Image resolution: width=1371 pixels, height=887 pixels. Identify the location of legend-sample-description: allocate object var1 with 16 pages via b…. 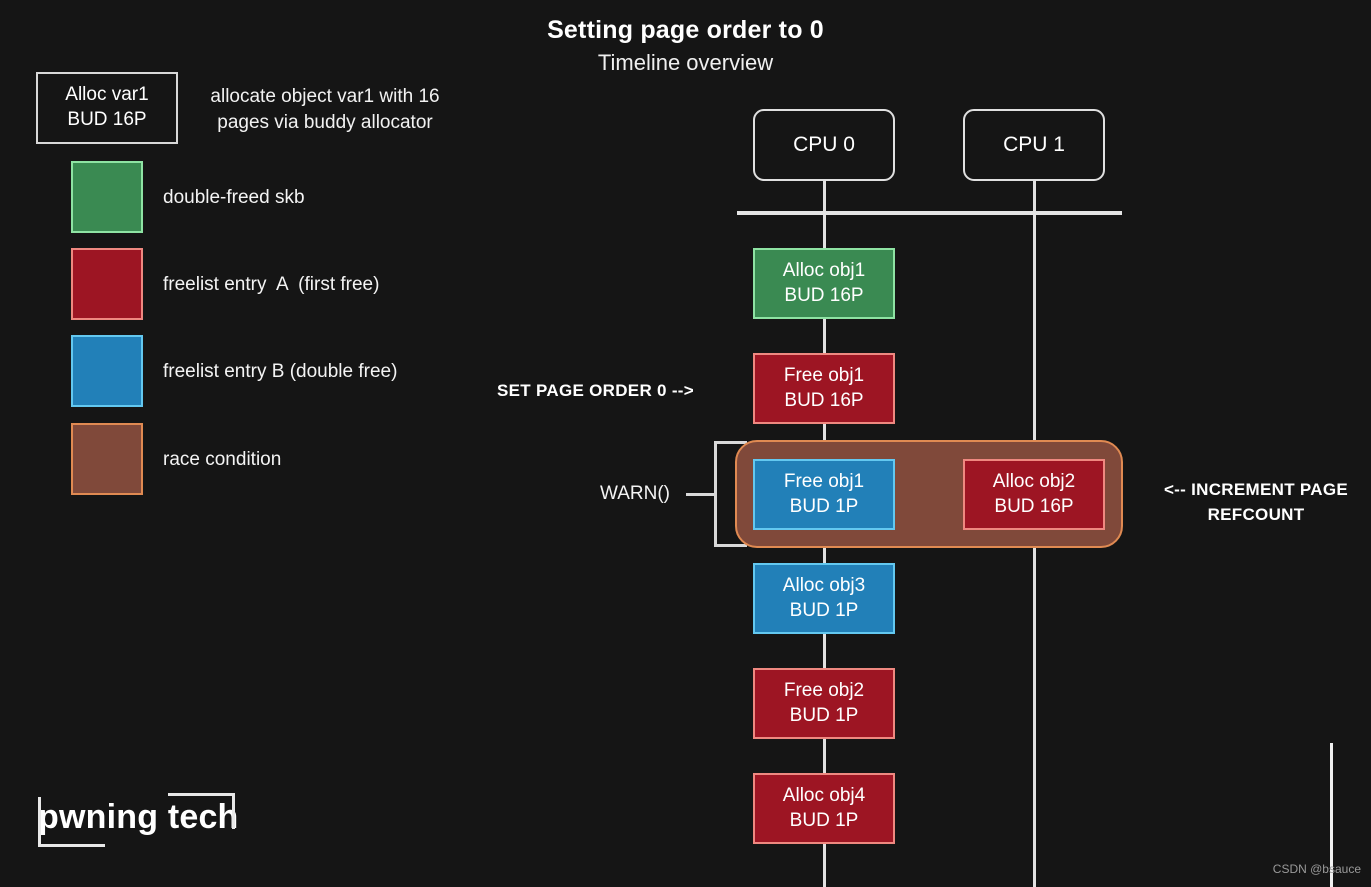
(325, 109).